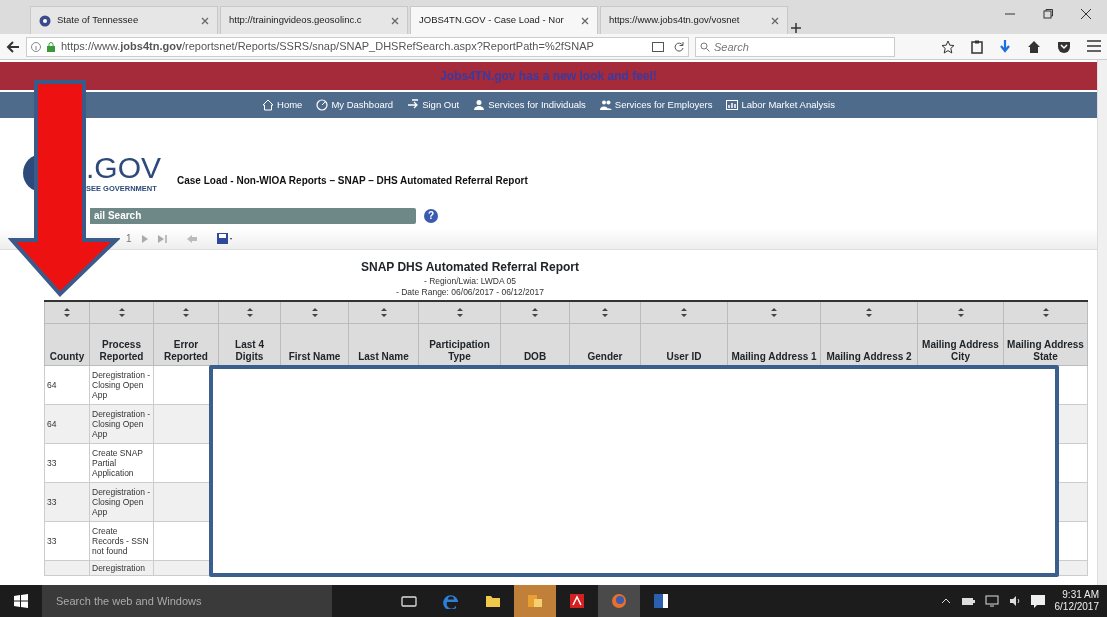  What do you see at coordinates (470, 292) in the screenshot?
I see `report-parameter: - Date Range: 06/06/2017 - 06/12/2017` at bounding box center [470, 292].